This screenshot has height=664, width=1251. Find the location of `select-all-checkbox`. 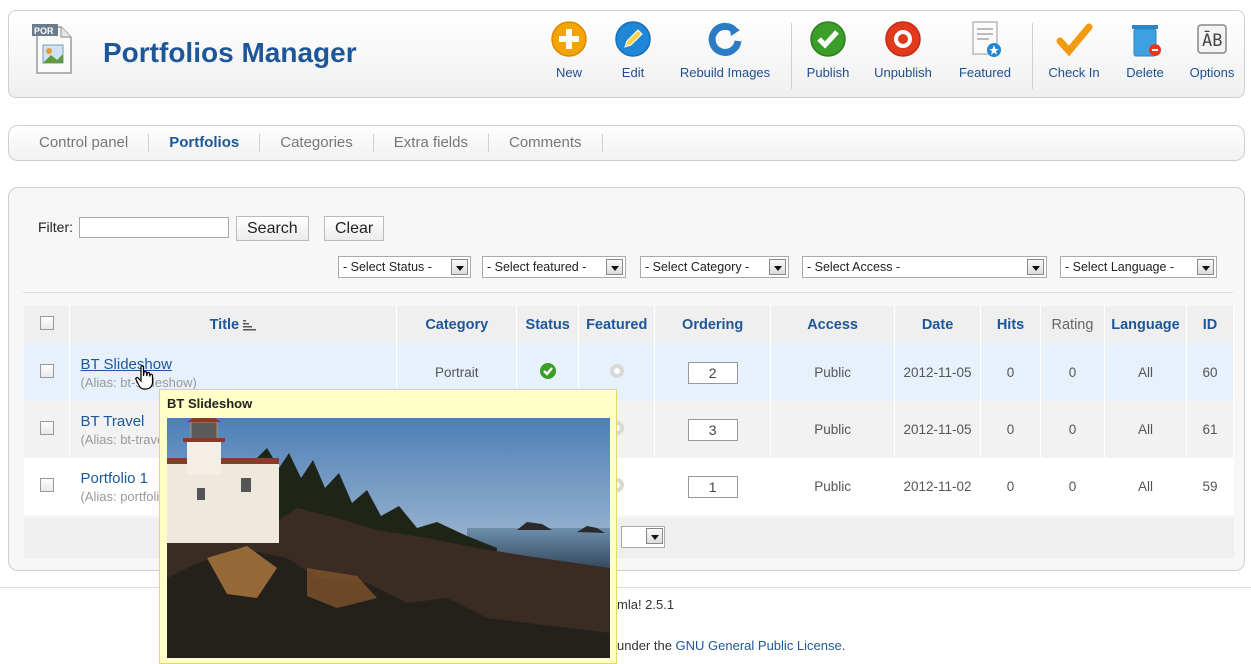

select-all-checkbox is located at coordinates (46, 323).